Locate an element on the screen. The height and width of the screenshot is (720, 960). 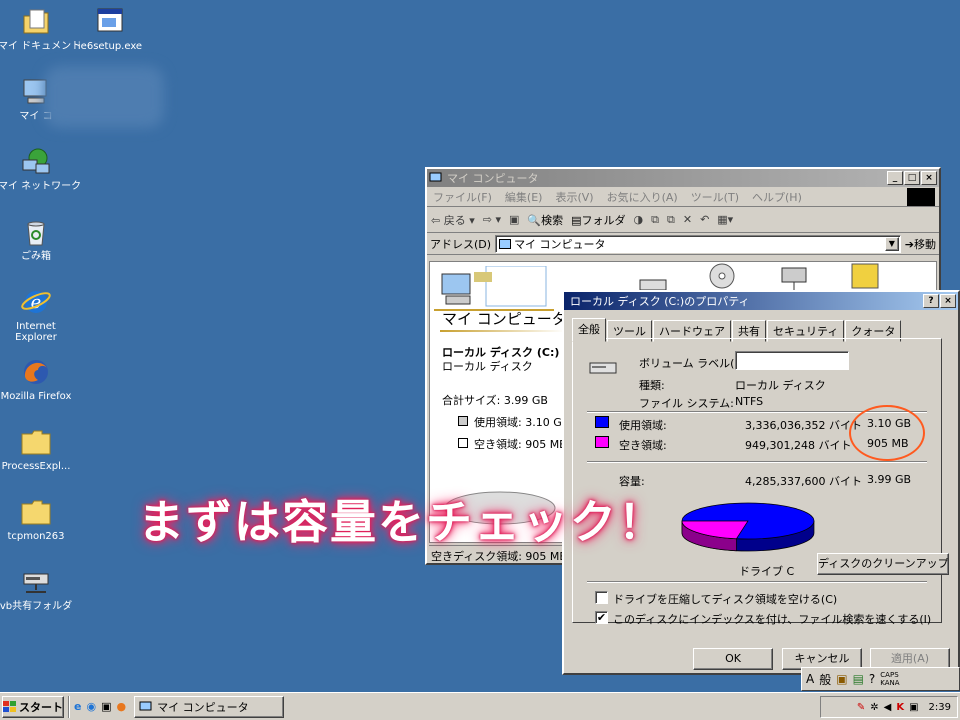
search-button: 🔍検索 is located at coordinates (545, 220).